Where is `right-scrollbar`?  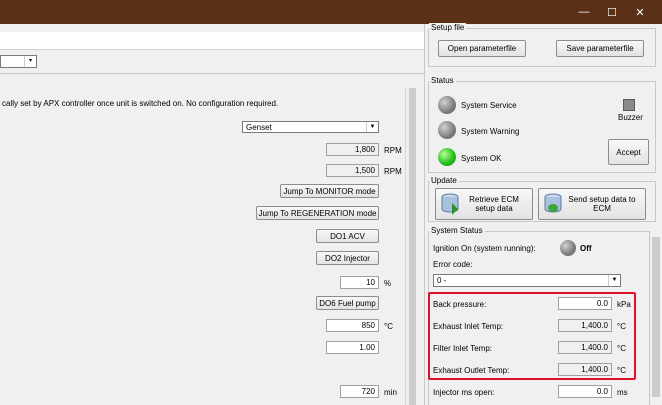 right-scrollbar is located at coordinates (656, 318).